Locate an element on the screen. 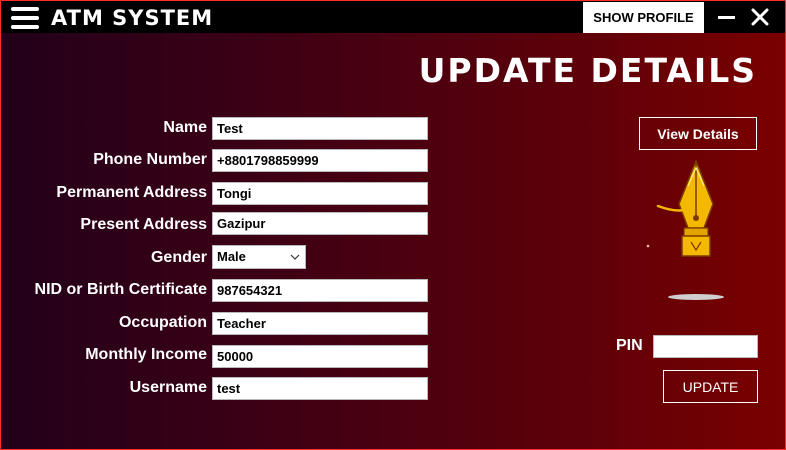  monthly-income-field is located at coordinates (320, 356).